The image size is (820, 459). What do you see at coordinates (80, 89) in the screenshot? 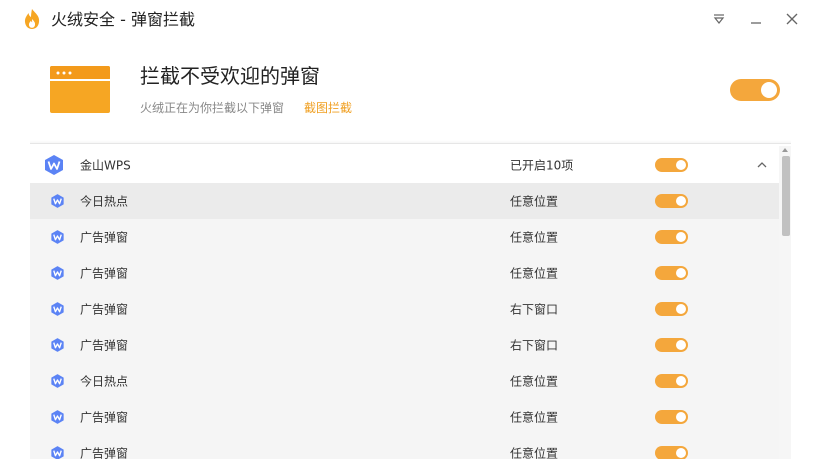
I see `popup-window-illustration` at bounding box center [80, 89].